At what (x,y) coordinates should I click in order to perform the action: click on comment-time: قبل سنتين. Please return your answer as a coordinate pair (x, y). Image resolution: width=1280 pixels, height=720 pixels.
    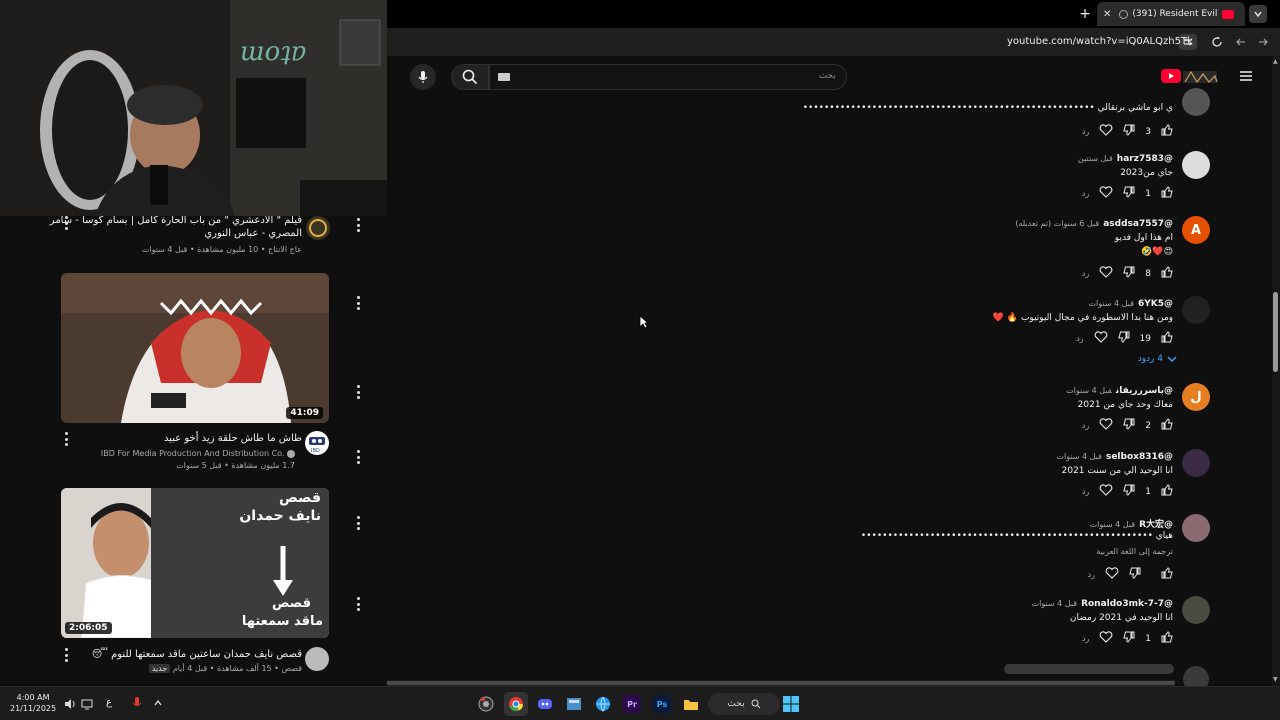
    Looking at the image, I should click on (1095, 158).